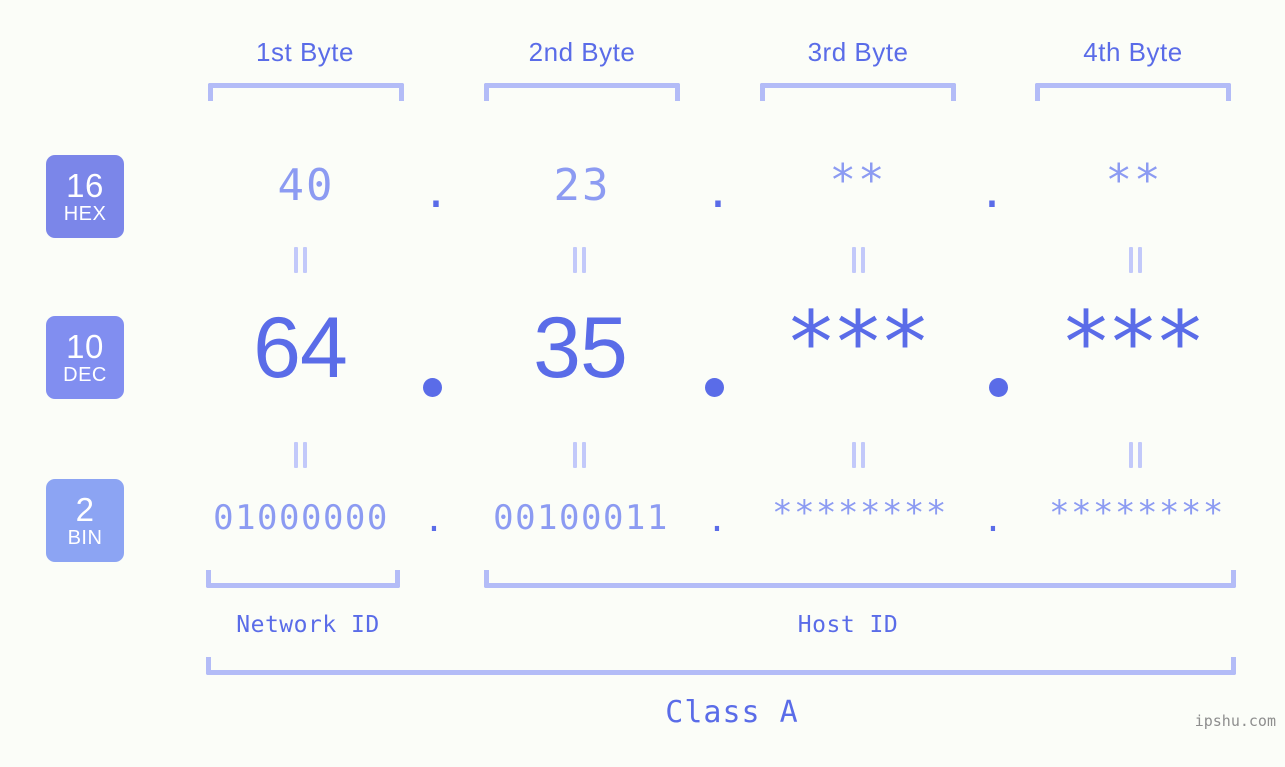 Image resolution: width=1285 pixels, height=767 pixels. I want to click on class-label: Class A, so click(732, 712).